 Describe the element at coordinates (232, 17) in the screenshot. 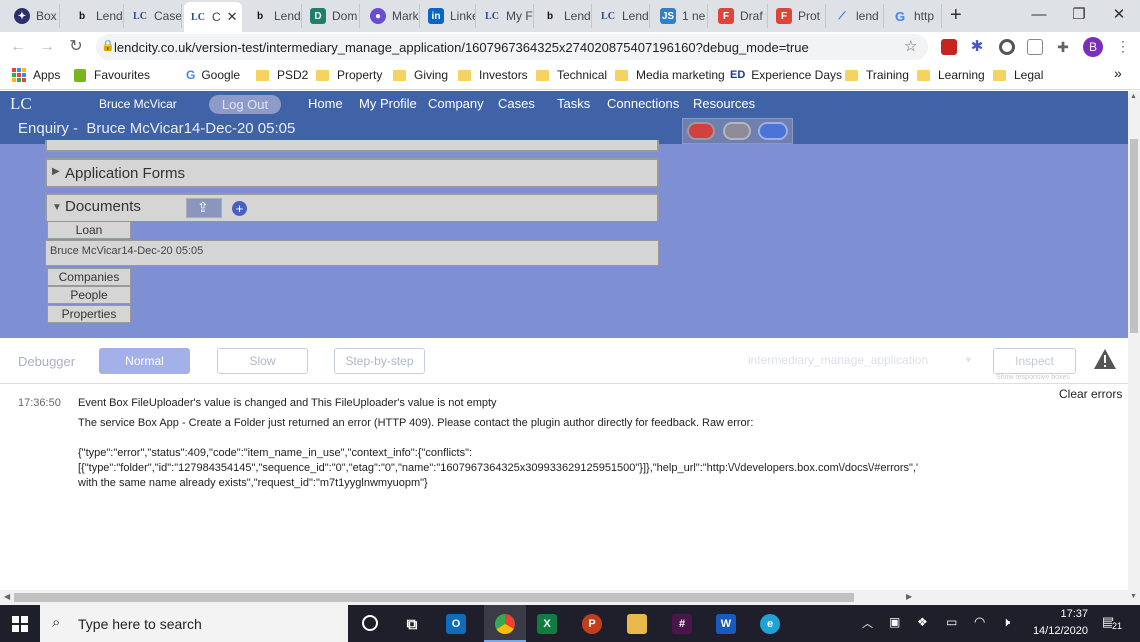

I see `close-icon: ✕` at that location.